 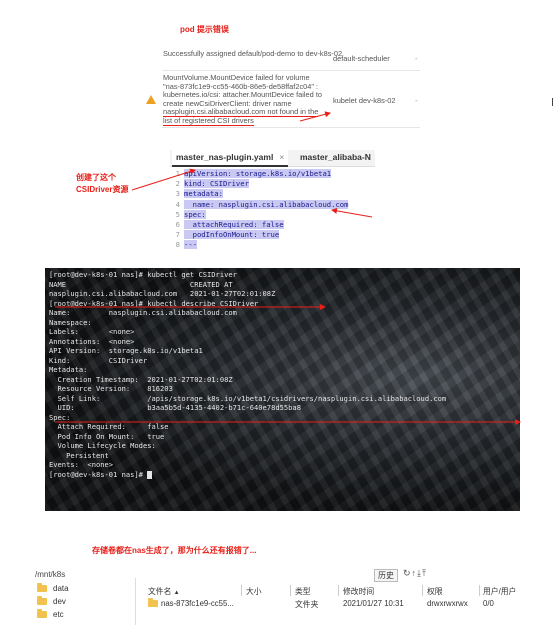 I want to click on tree-label: data, so click(x=61, y=588).